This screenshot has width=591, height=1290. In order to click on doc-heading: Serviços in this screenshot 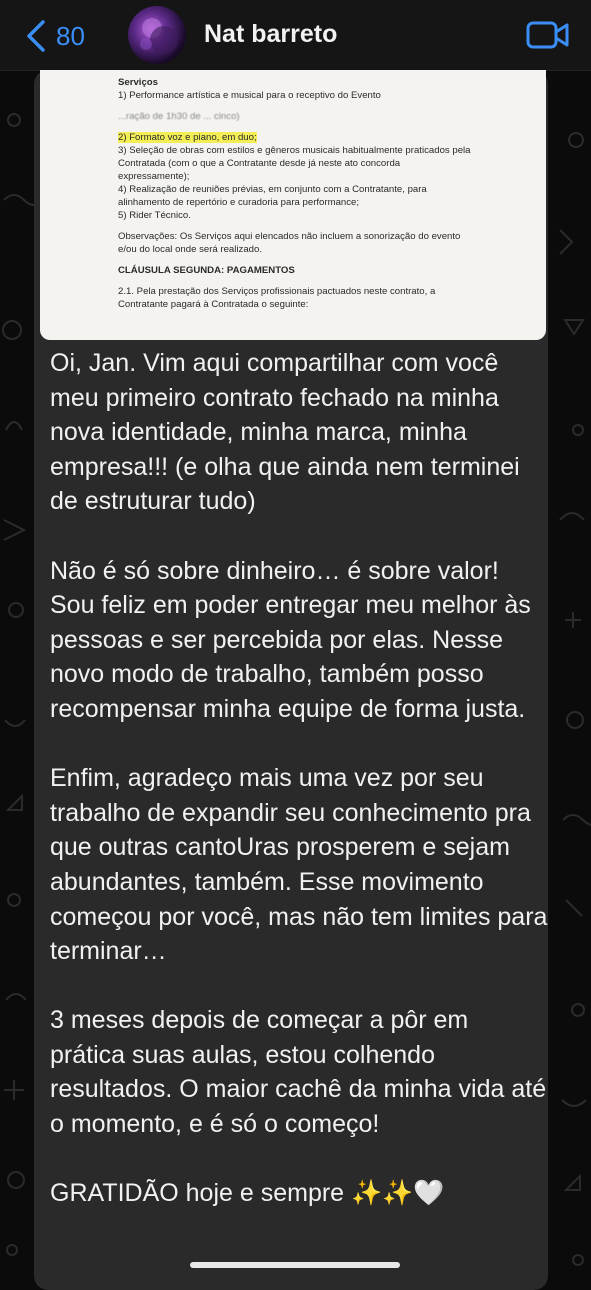, I will do `click(138, 82)`.